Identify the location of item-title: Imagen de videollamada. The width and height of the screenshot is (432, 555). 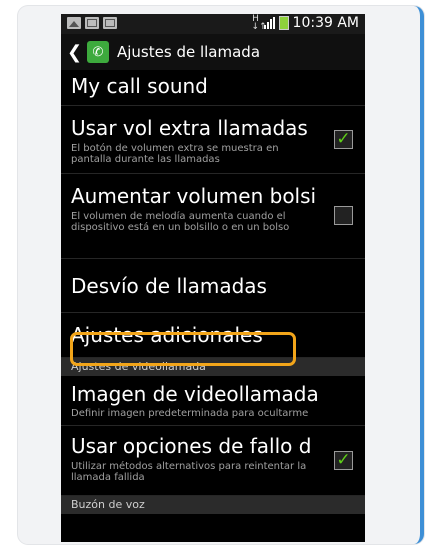
(195, 394).